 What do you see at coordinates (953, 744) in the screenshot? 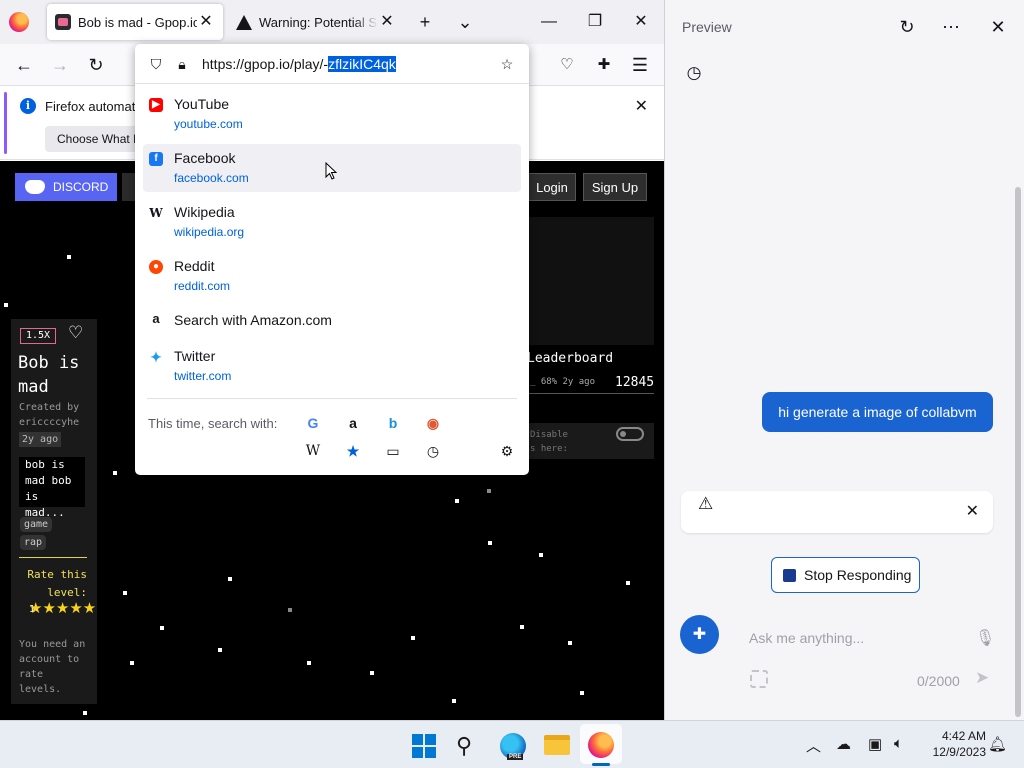
I see `system-clock: 4:42 AM 12/9/2023` at bounding box center [953, 744].